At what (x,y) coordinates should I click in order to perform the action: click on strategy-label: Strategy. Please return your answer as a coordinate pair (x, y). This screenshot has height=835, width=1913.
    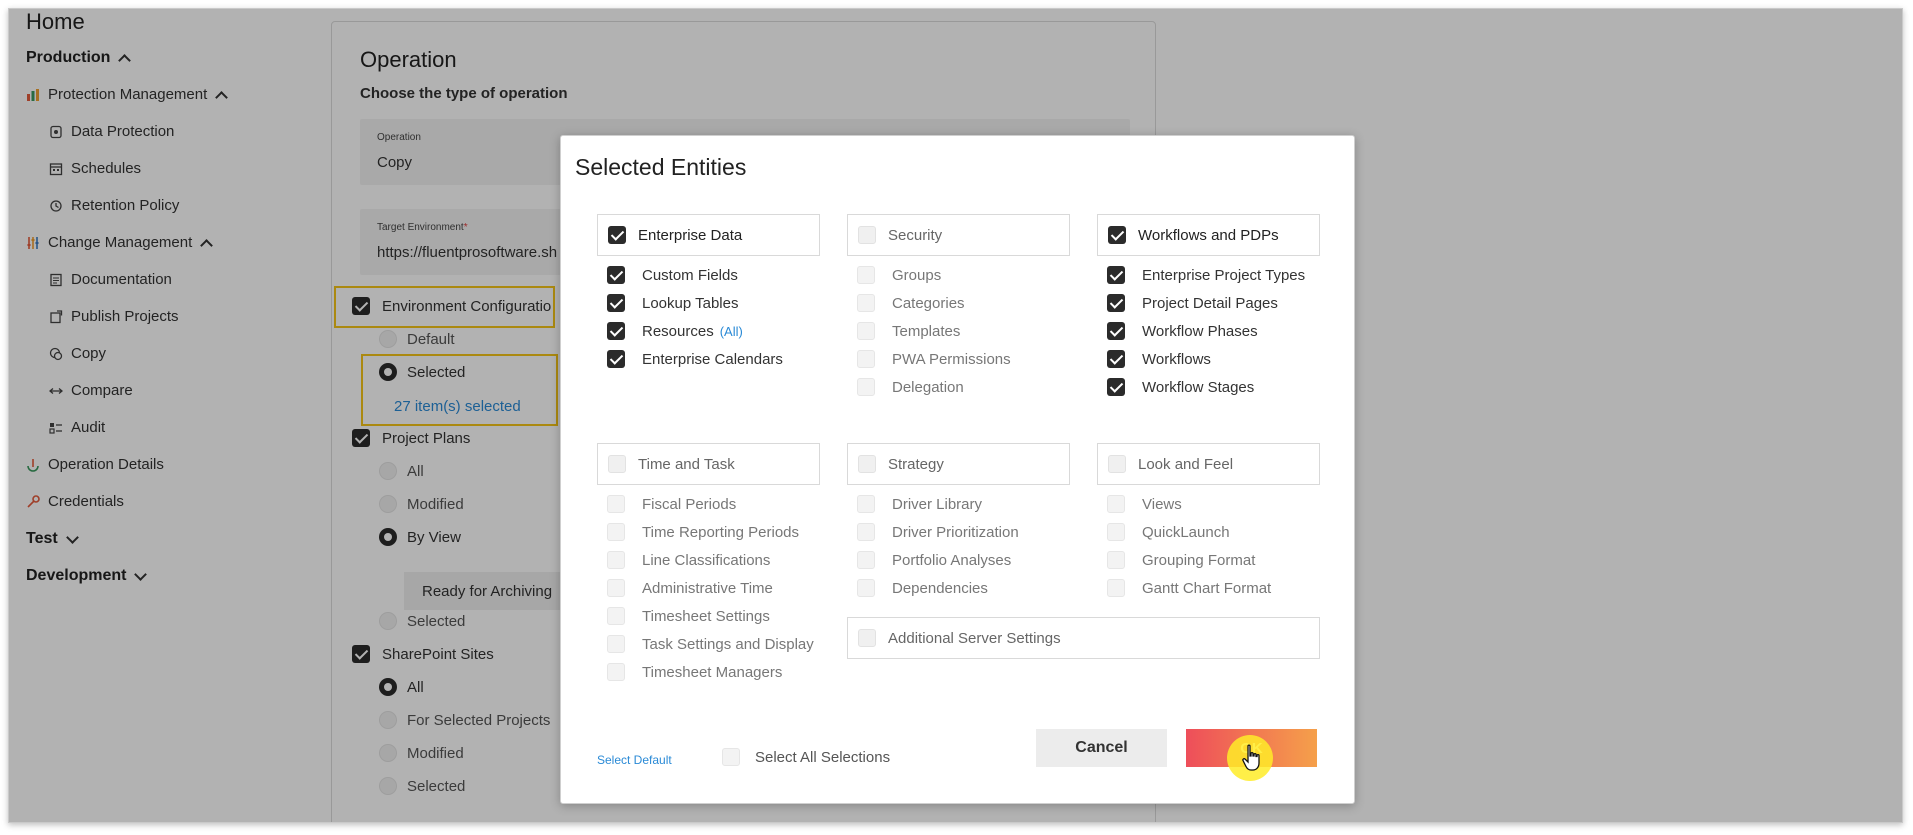
    Looking at the image, I should click on (916, 464).